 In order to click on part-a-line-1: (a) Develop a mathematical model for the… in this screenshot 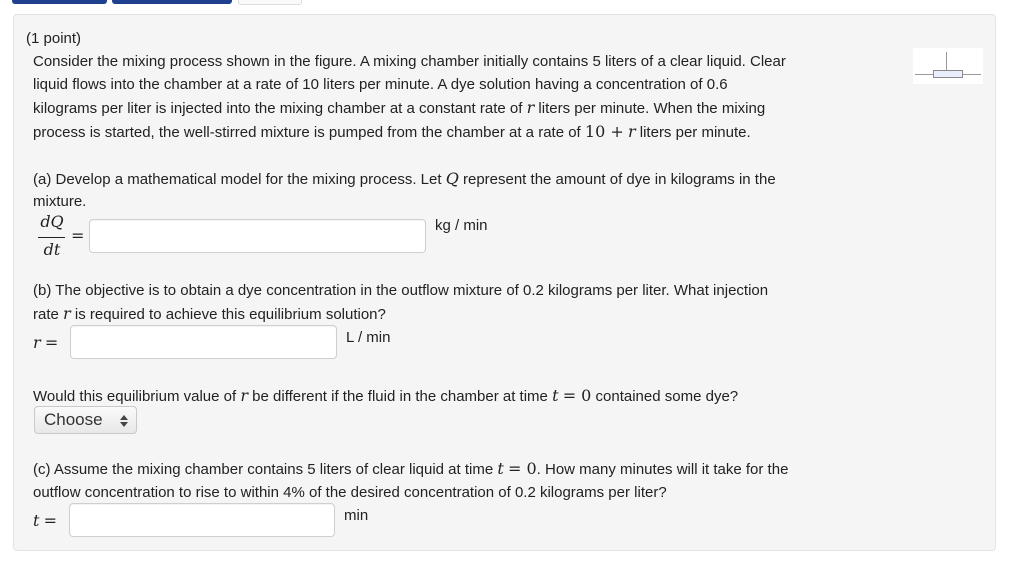, I will do `click(404, 179)`.